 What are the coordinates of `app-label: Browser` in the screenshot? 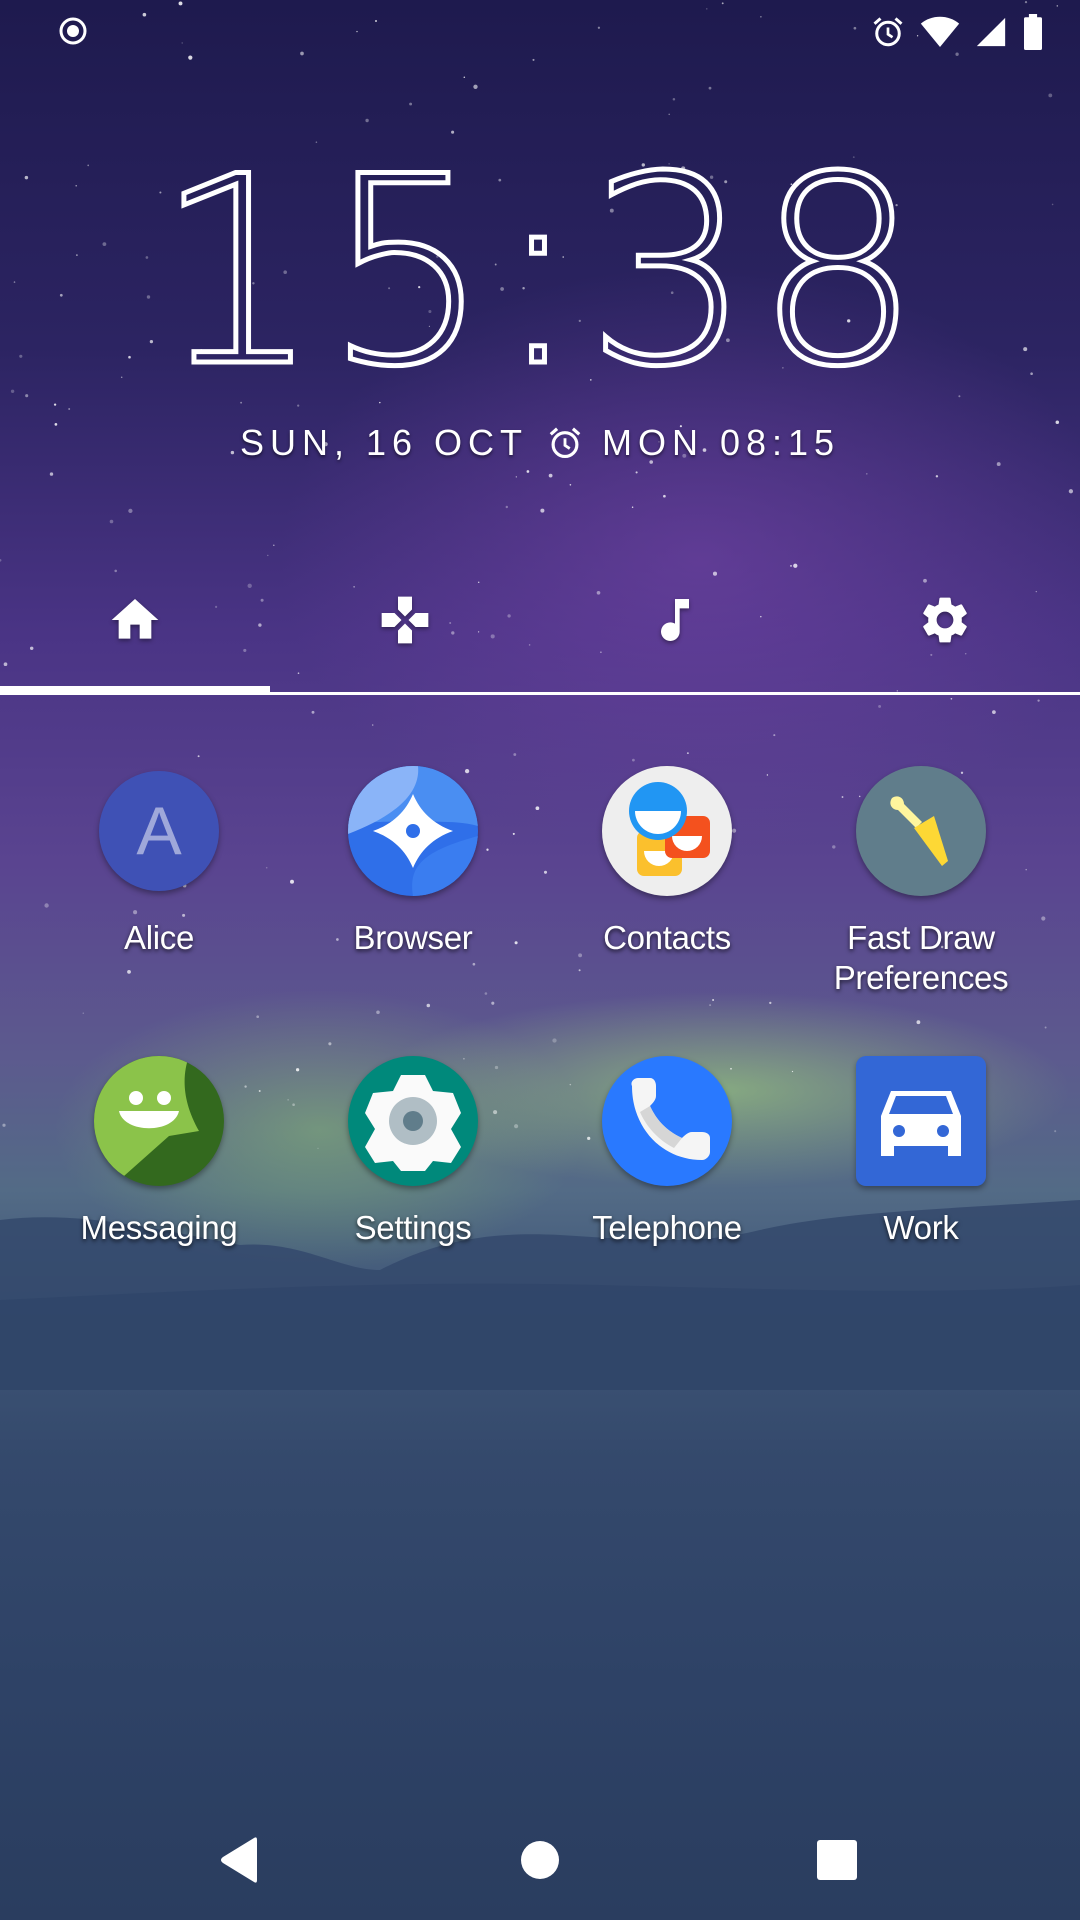 It's located at (413, 937).